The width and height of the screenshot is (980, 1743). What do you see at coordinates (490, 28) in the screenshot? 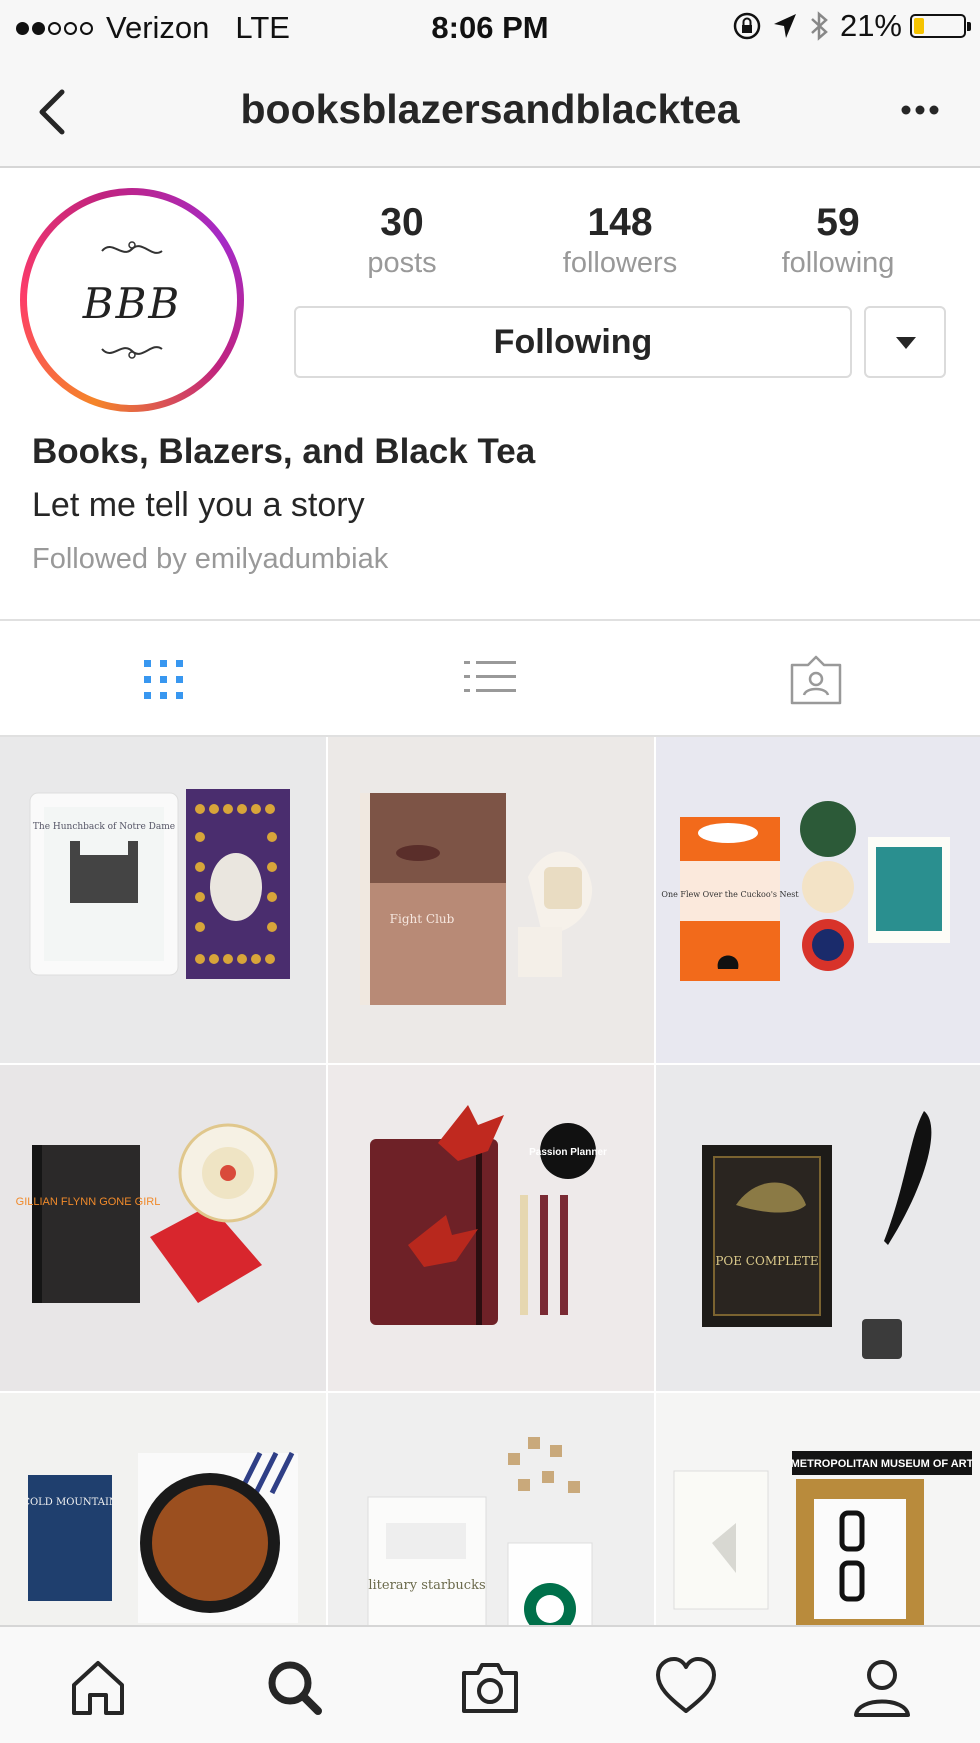
I see `status-bar: Verizon LTE 8:06 PM 21%` at bounding box center [490, 28].